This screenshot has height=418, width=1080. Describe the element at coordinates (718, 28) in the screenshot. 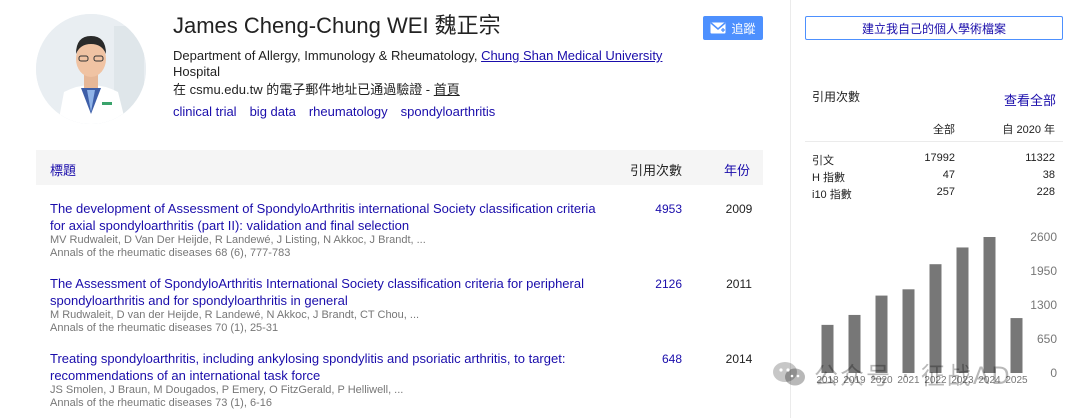

I see `mail-icon` at that location.